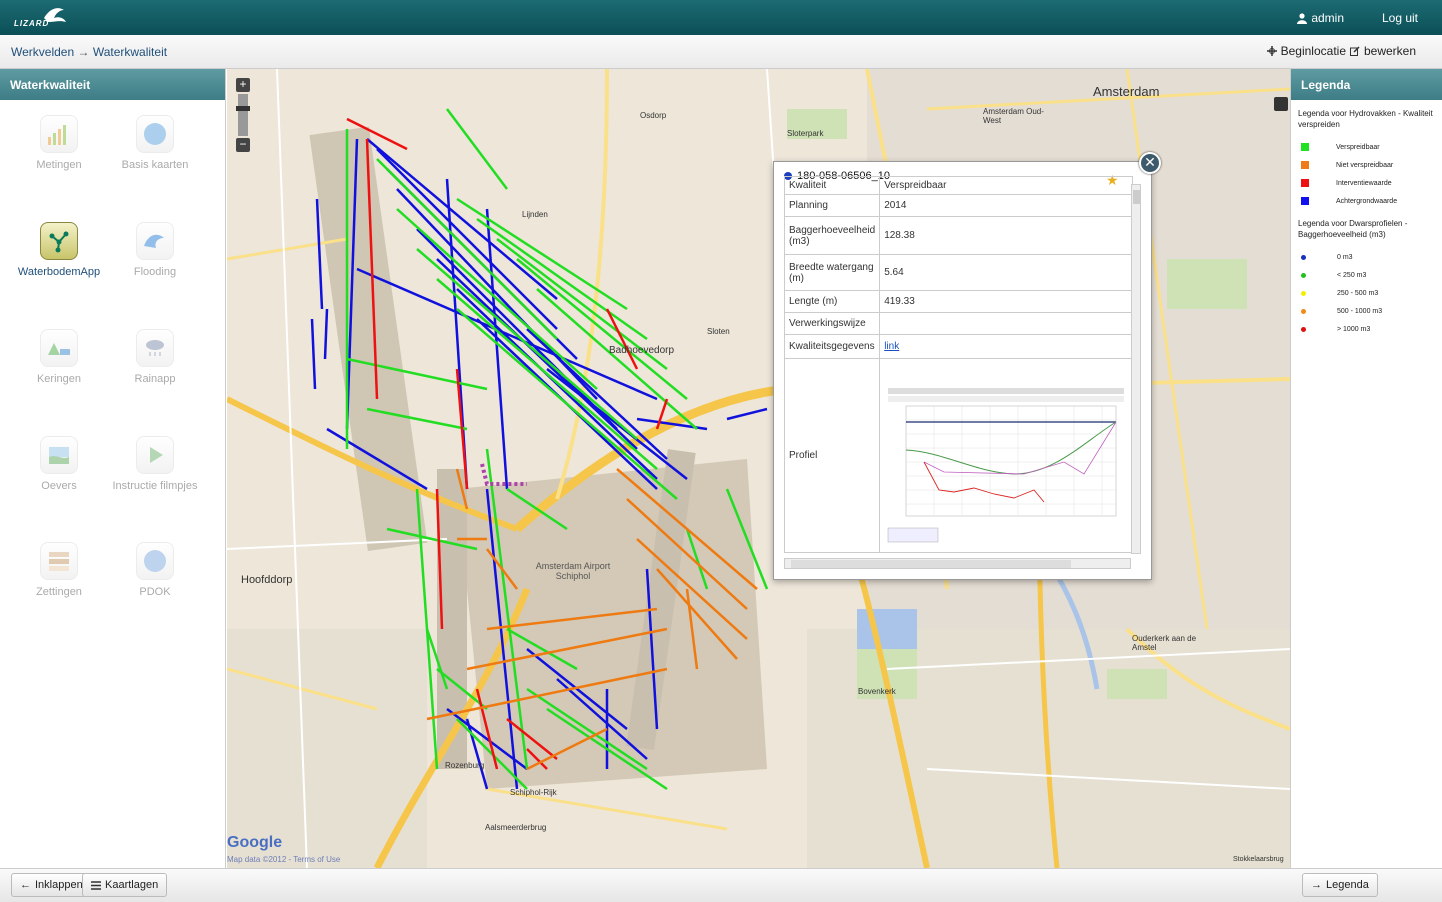  What do you see at coordinates (32, 23) in the screenshot?
I see `logo-text: LIZARD` at bounding box center [32, 23].